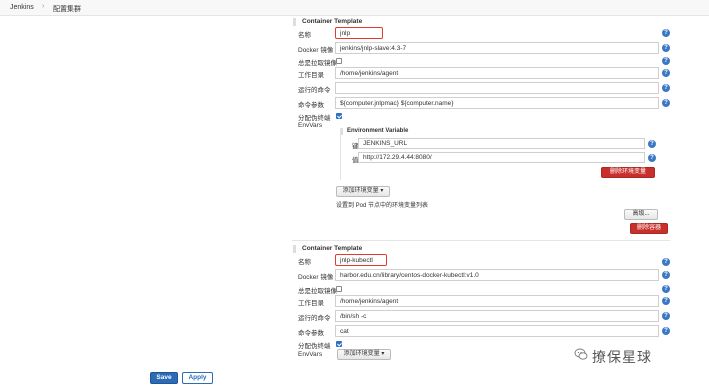 The image size is (709, 389). Describe the element at coordinates (649, 228) in the screenshot. I see `delete-container-button: 删除容器` at that location.